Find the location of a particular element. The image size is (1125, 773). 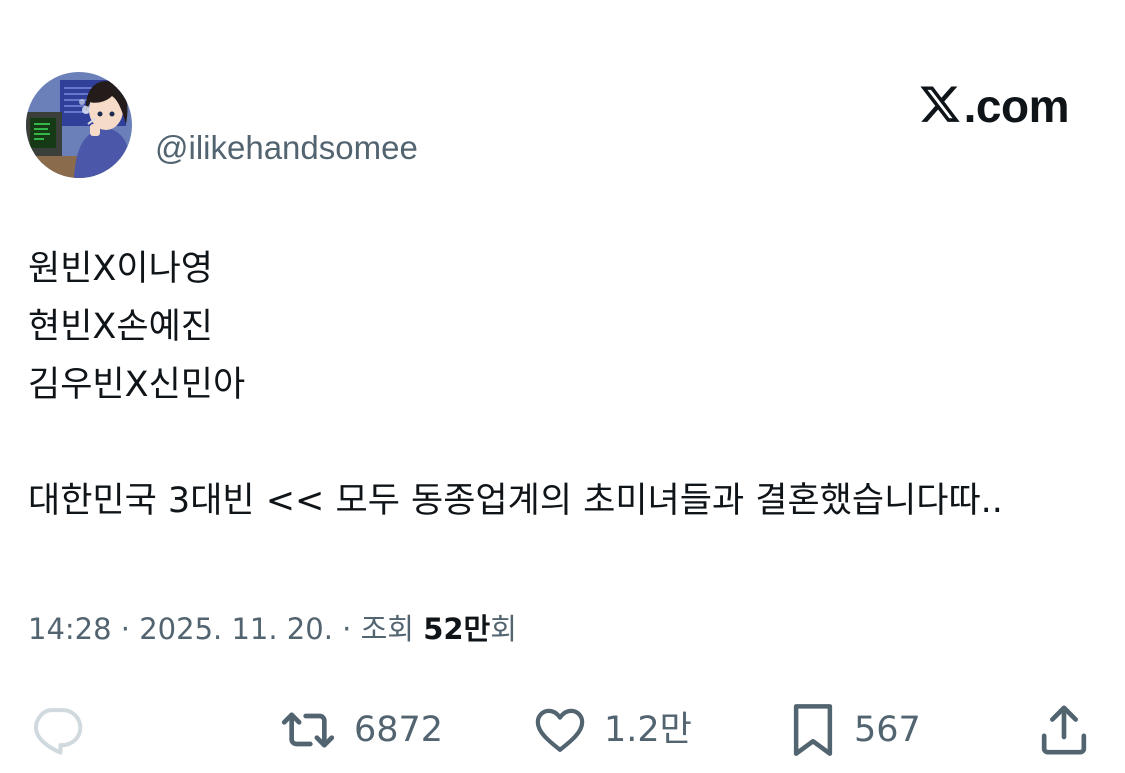

views-suffix: 회 is located at coordinates (503, 629).